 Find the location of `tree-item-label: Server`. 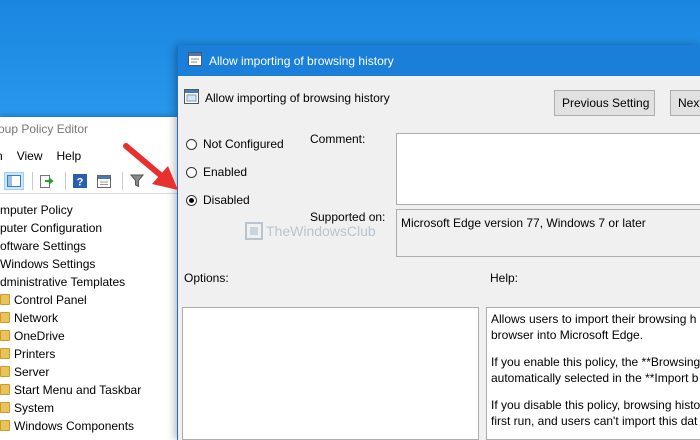

tree-item-label: Server is located at coordinates (32, 372).